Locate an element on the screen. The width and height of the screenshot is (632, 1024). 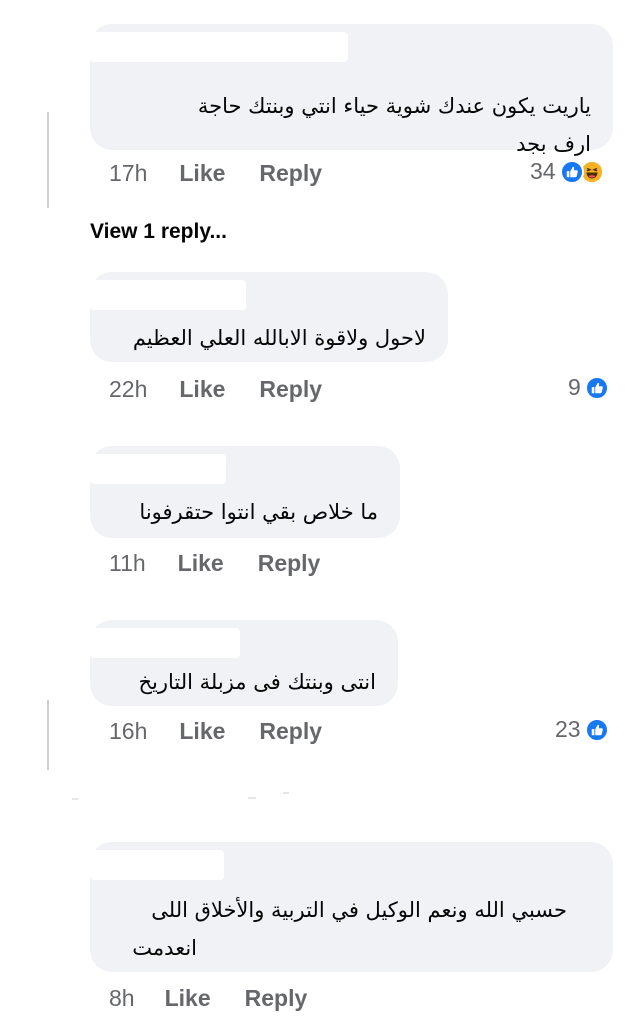
comment-timestamp: 22h is located at coordinates (128, 389).